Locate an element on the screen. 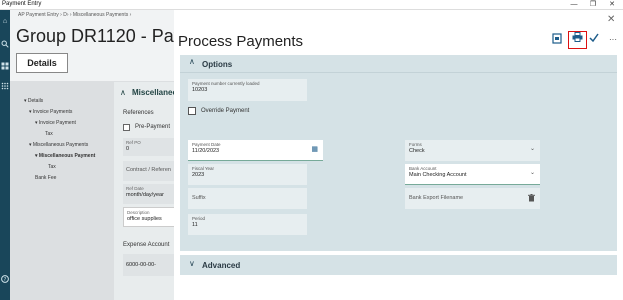  advanced-heading: Advanced is located at coordinates (221, 265).